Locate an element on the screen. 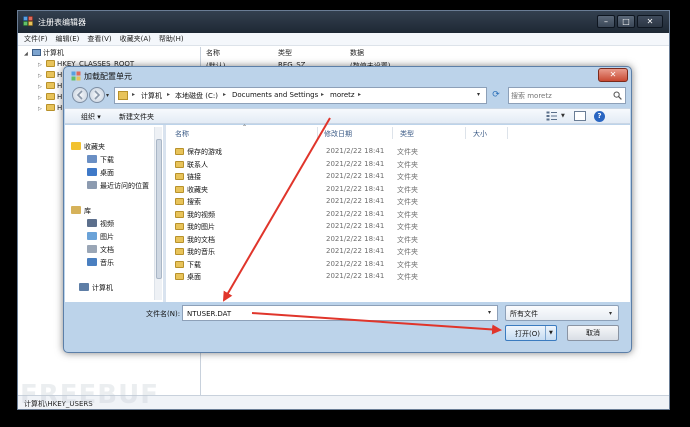 The image size is (690, 427). views-icon is located at coordinates (552, 116).